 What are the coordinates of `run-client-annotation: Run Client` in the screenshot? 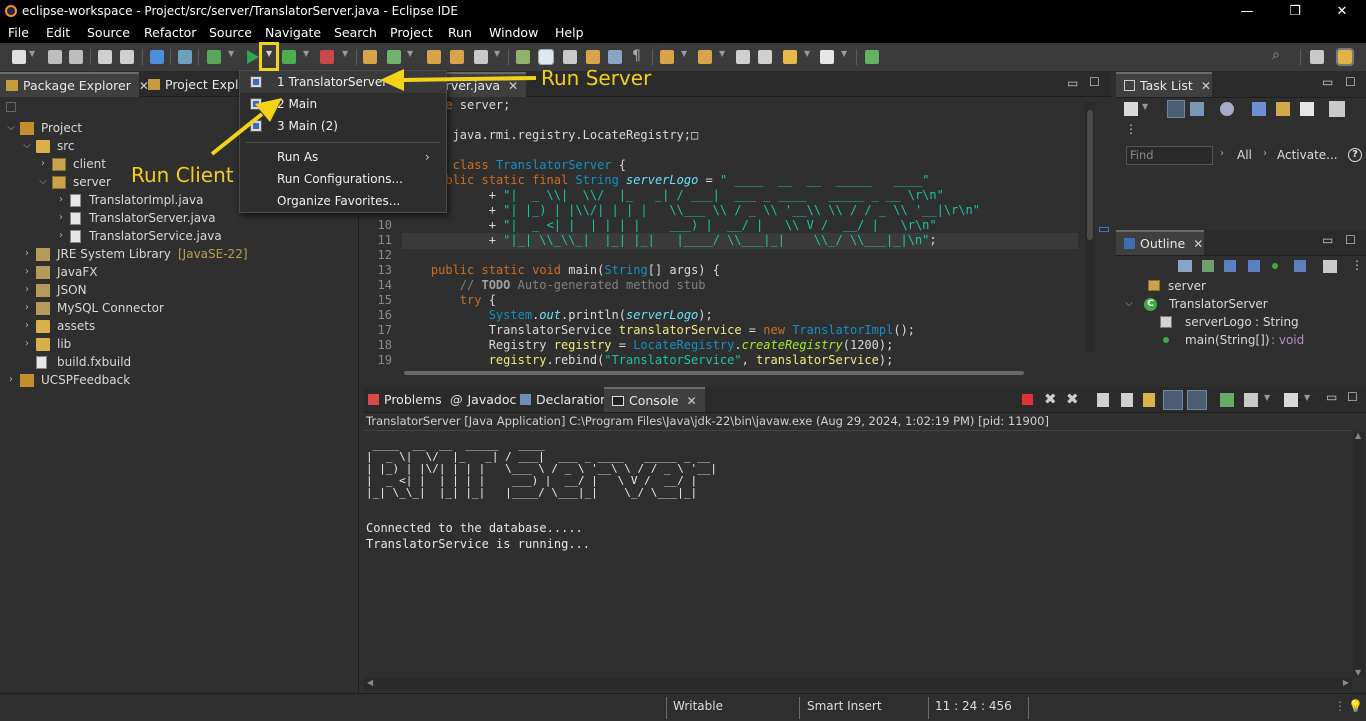 It's located at (182, 175).